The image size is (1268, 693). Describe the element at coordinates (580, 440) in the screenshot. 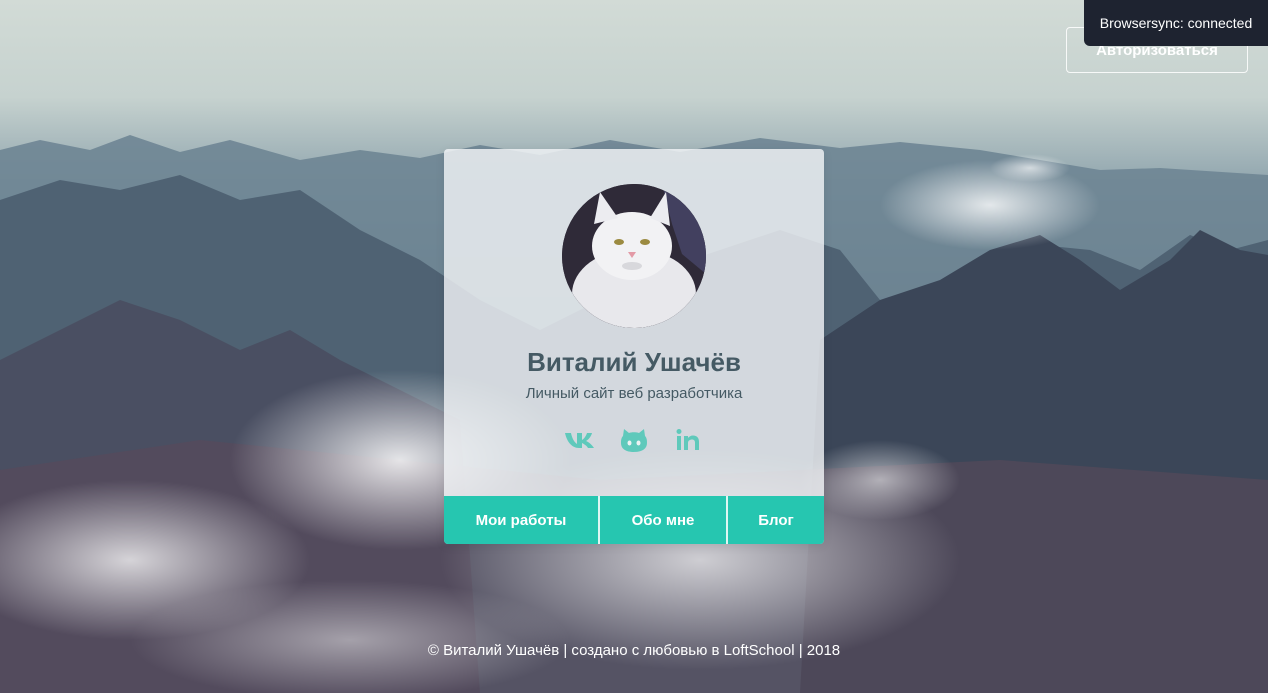

I see `vk-icon` at that location.